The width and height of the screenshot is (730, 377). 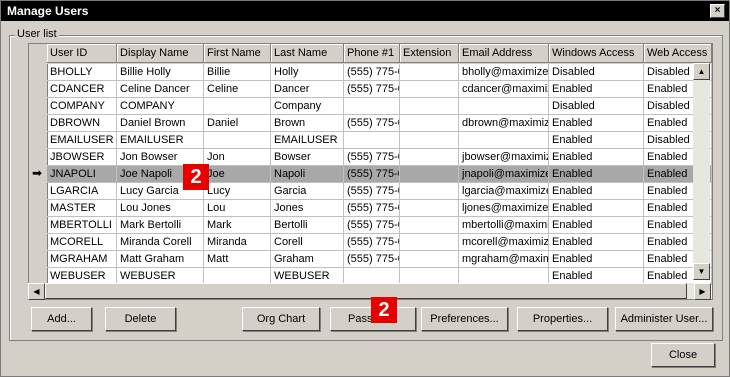 What do you see at coordinates (504, 72) in the screenshot?
I see `table-cell: bholly@maximizer.c` at bounding box center [504, 72].